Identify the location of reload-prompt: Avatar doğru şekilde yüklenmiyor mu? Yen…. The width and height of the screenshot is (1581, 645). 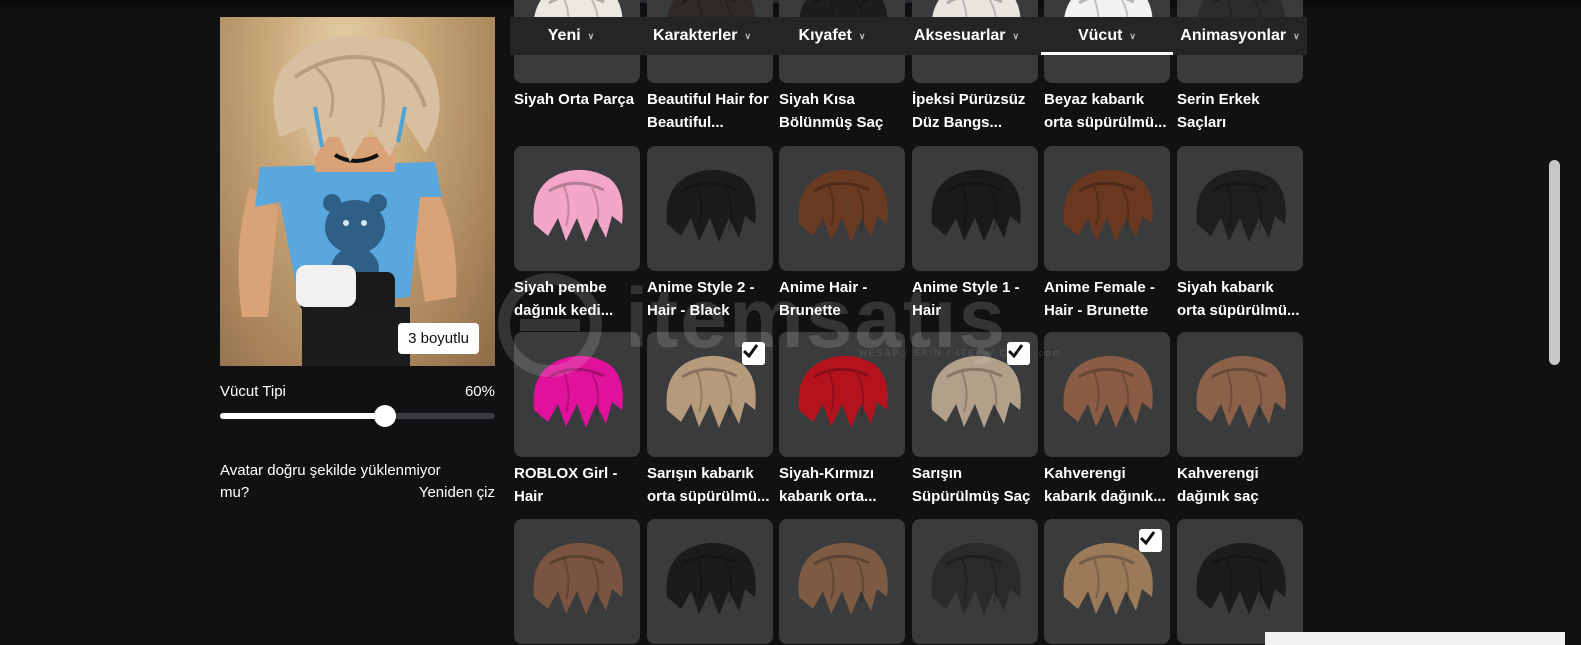
(357, 482).